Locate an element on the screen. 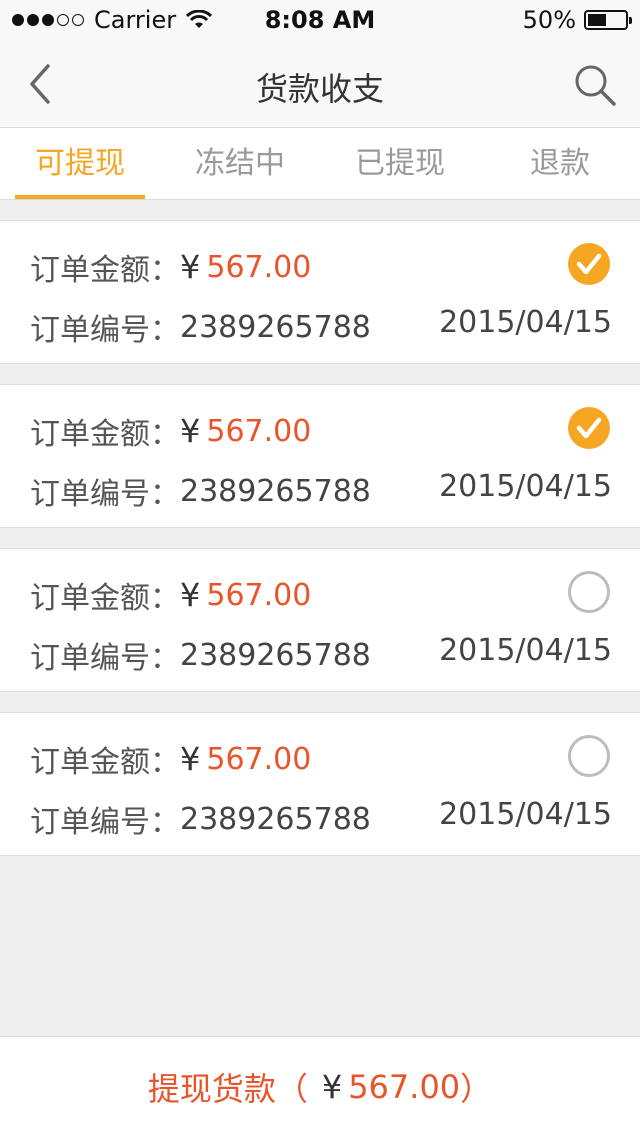  withdraw-amount: 567.00 is located at coordinates (404, 1086).